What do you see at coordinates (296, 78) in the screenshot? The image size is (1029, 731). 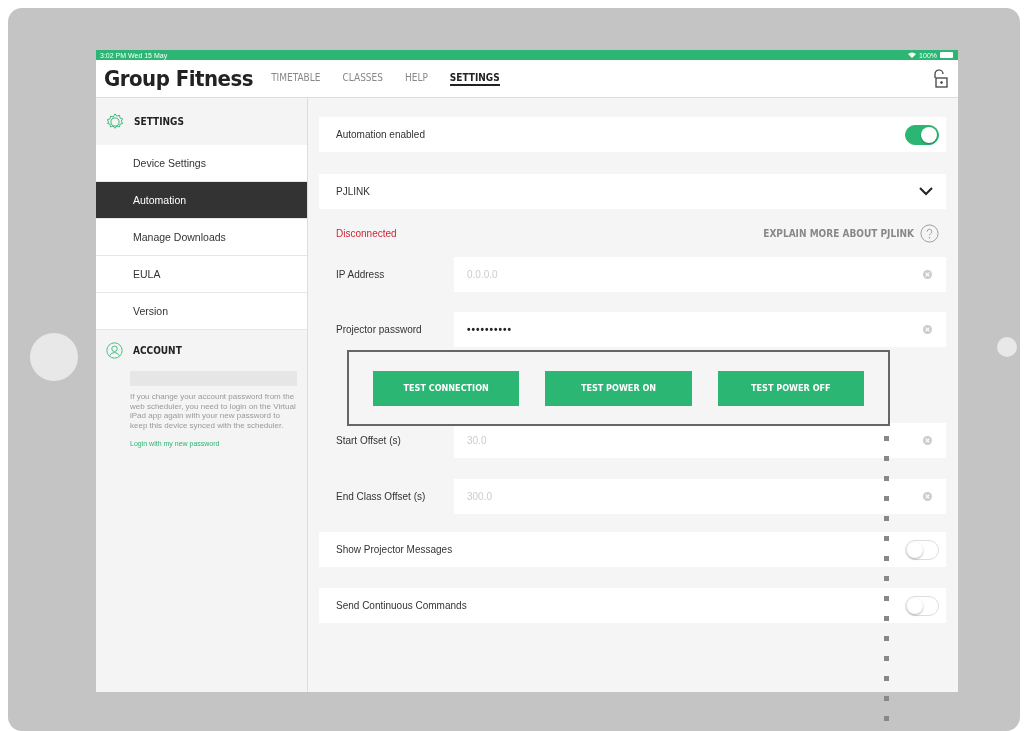 I see `nav-tab: TIMETABLE` at bounding box center [296, 78].